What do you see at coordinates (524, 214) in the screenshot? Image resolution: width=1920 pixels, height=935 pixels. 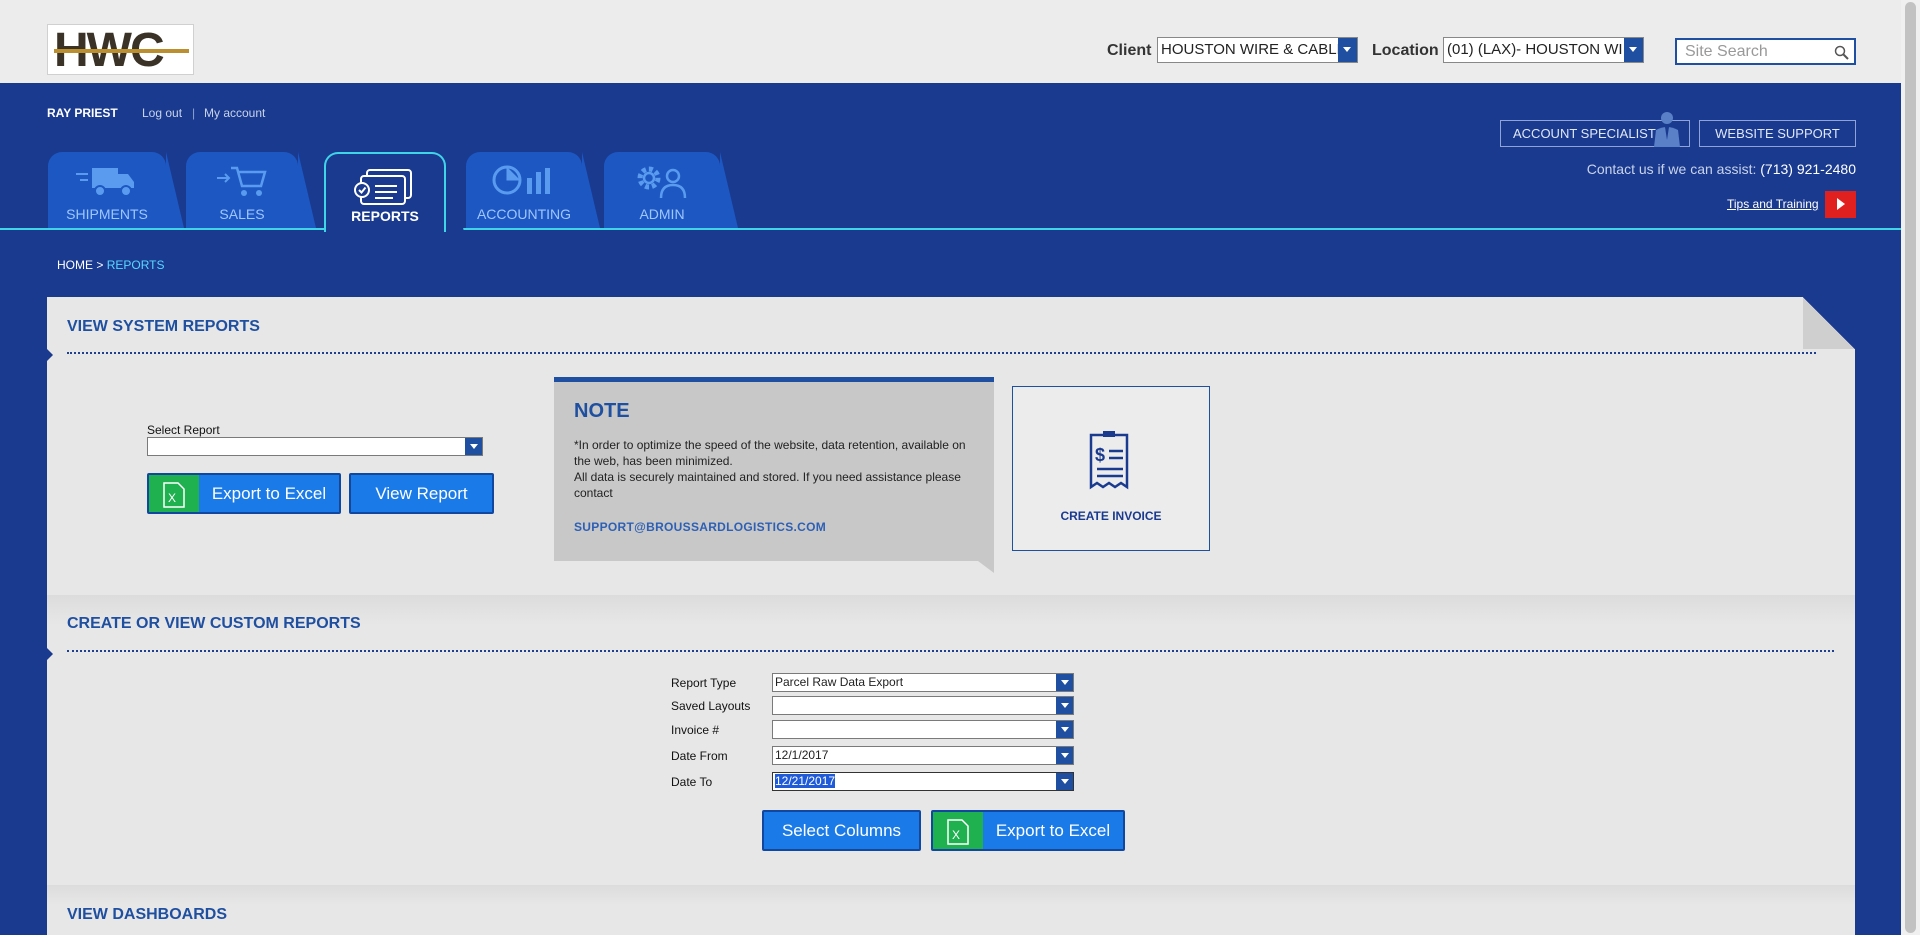 I see `tab-accounting-label: ACCOUNTING` at bounding box center [524, 214].